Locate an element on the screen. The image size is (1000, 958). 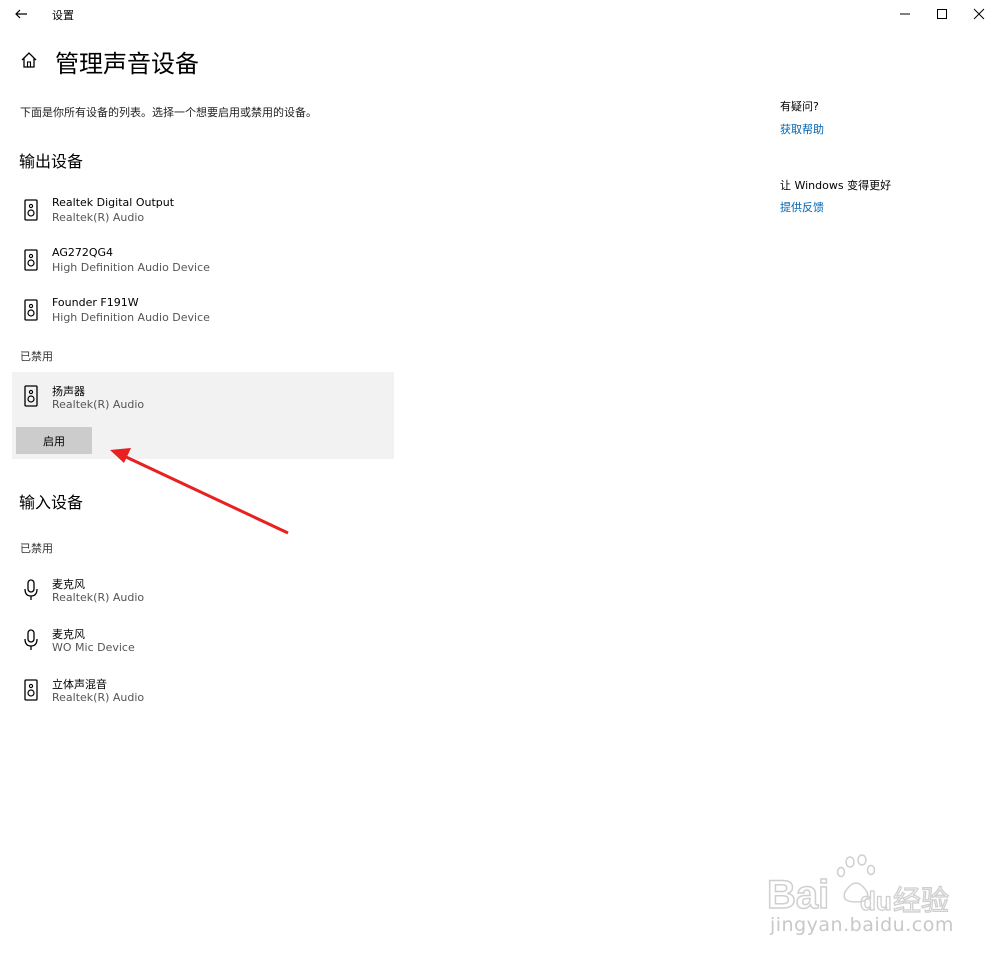
output-devices-heading: 输出设备 is located at coordinates (51, 161).